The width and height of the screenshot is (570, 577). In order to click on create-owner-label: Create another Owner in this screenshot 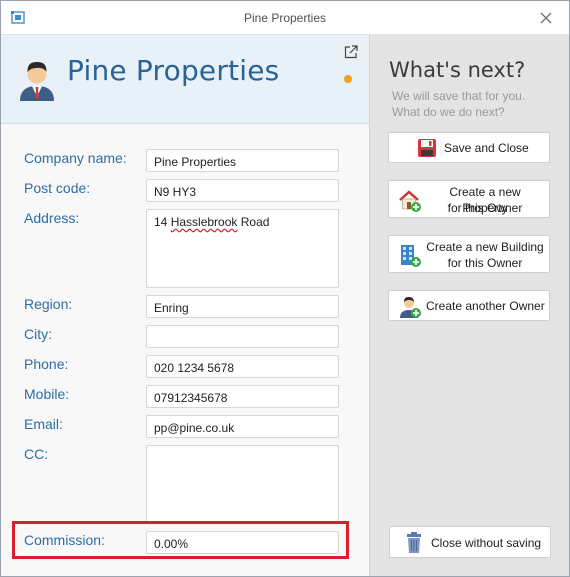, I will do `click(485, 306)`.